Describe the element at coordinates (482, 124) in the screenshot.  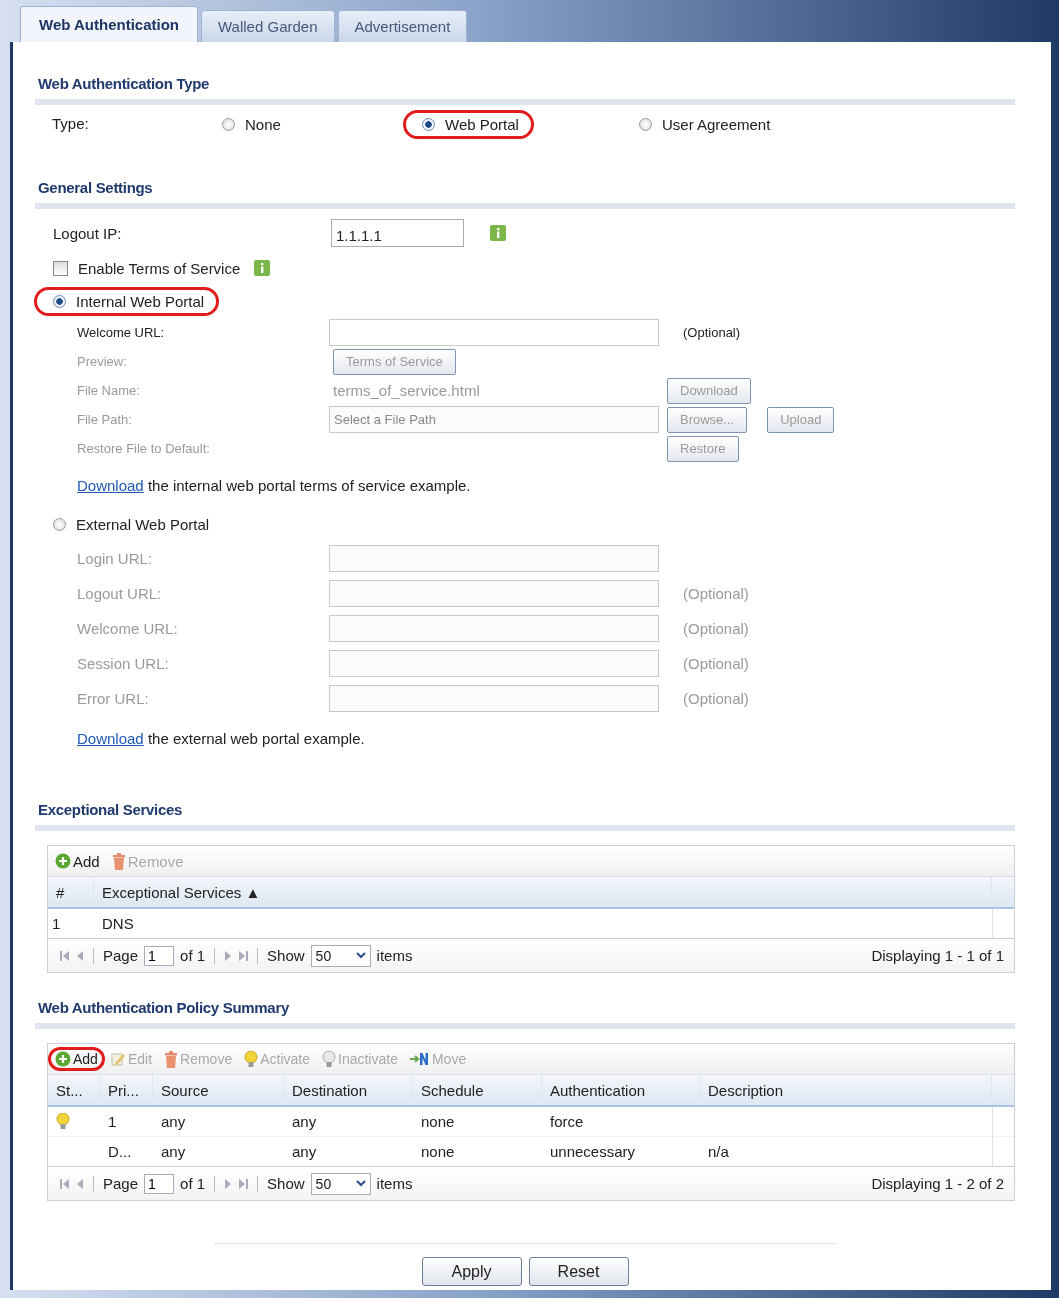
I see `radio-label: Web Portal` at that location.